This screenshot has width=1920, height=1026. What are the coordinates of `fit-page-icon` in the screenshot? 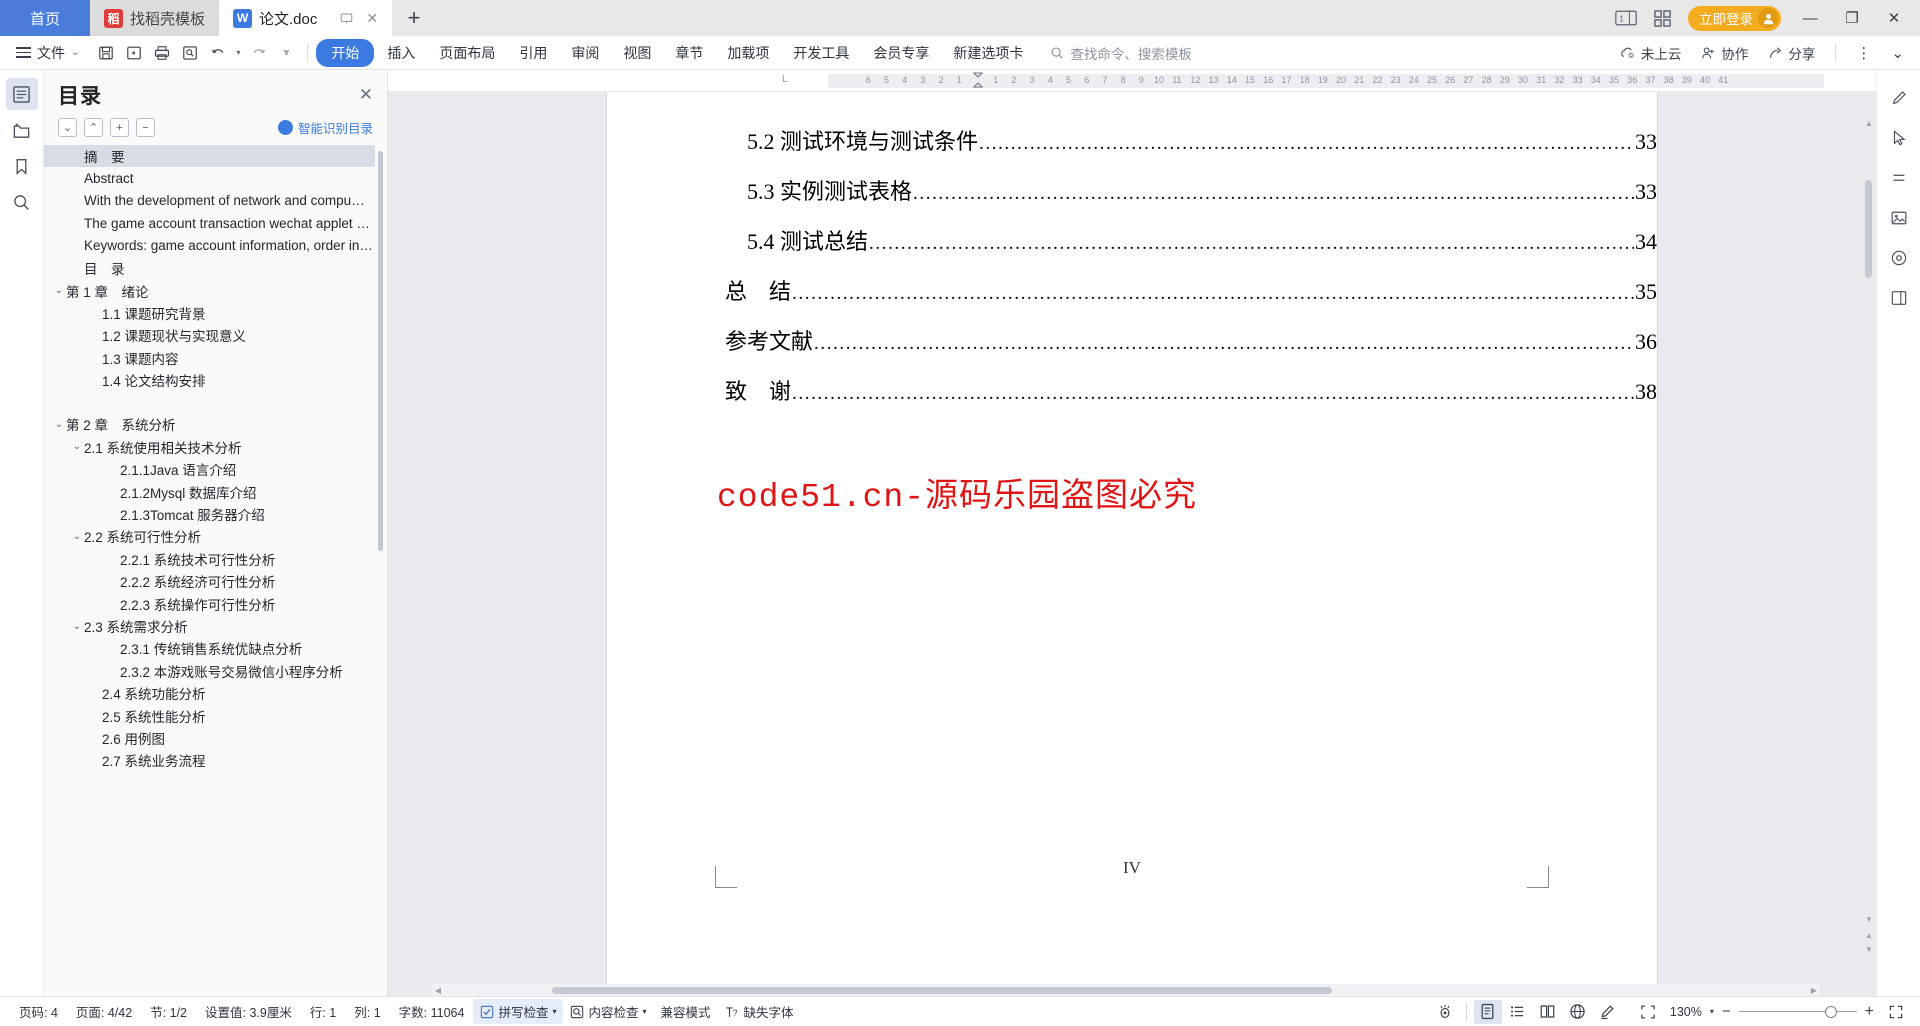 It's located at (1648, 1012).